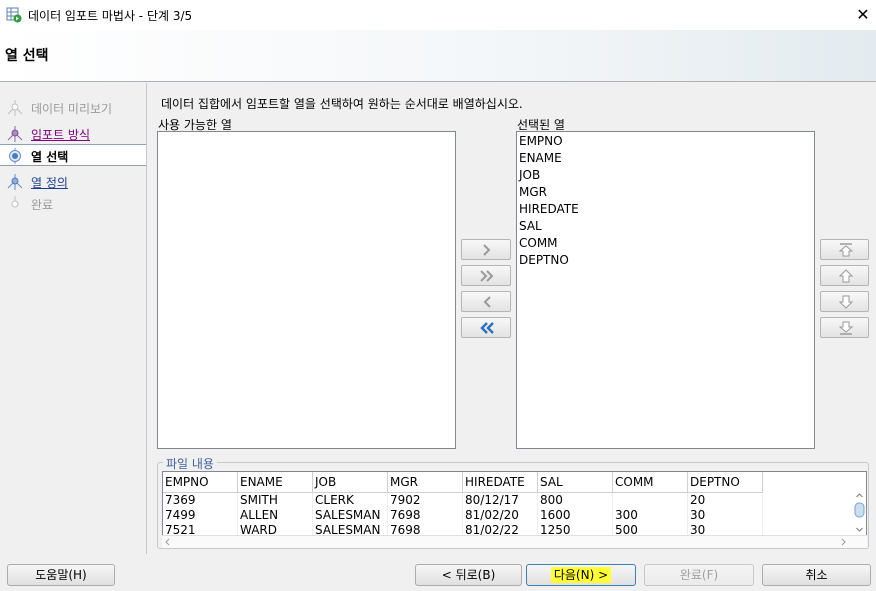 The height and width of the screenshot is (591, 876). I want to click on wizard-steps-nav: 데이터 미리보기 임포트 방식 열 선택 열 정의 완료, so click(73, 318).